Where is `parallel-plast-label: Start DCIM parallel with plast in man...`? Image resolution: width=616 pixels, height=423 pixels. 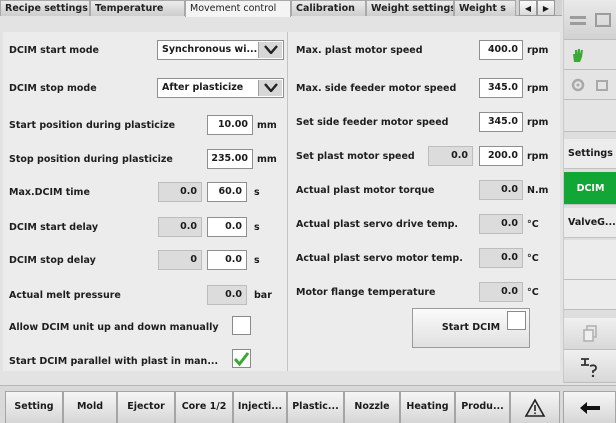 parallel-plast-label: Start DCIM parallel with plast in man... is located at coordinates (114, 361).